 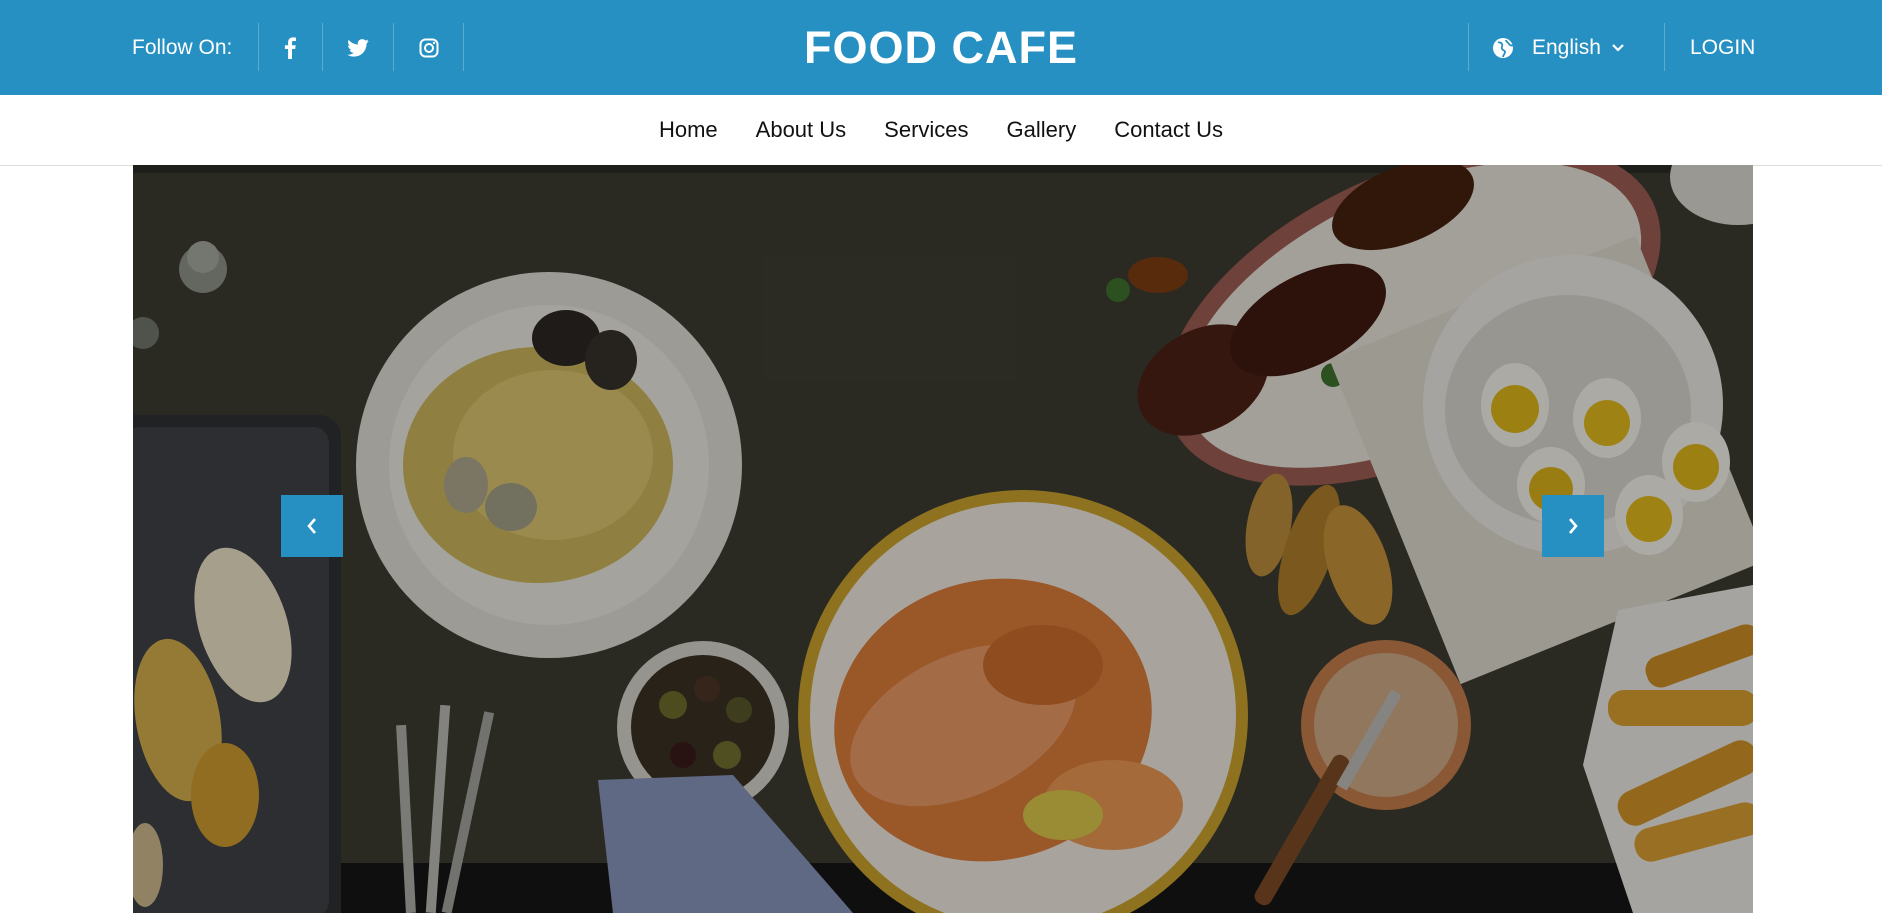 I want to click on slider-next-button, so click(x=1573, y=526).